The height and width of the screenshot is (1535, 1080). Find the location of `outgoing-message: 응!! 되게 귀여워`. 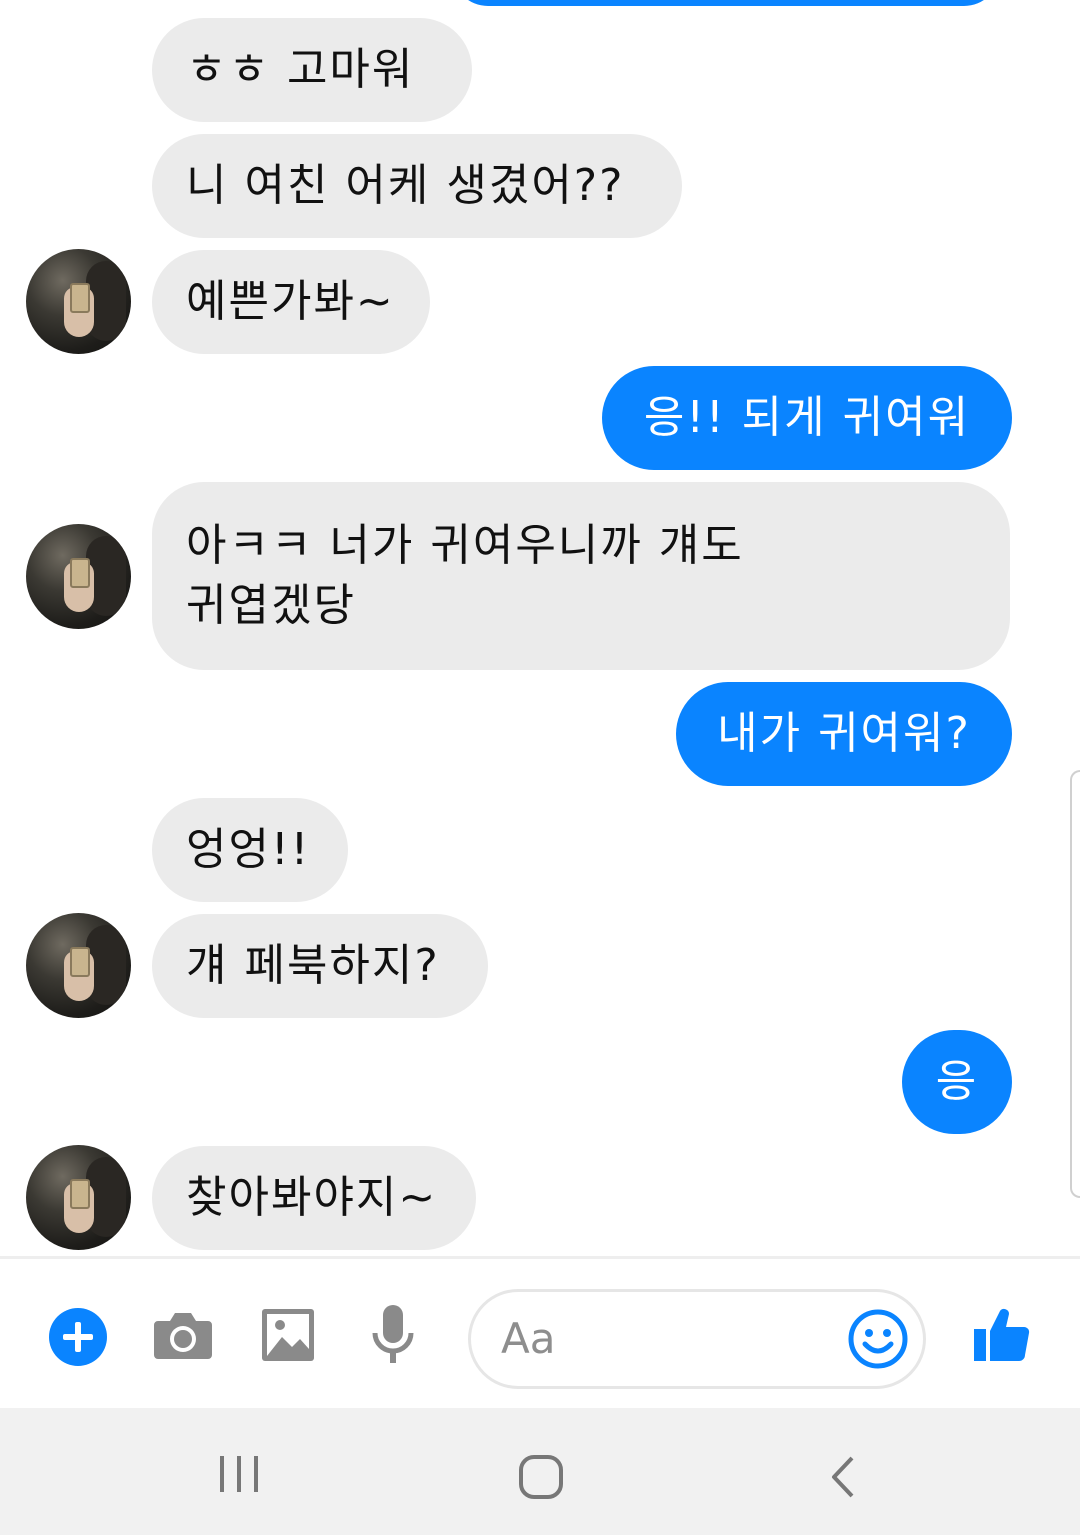

outgoing-message: 응!! 되게 귀여워 is located at coordinates (807, 418).